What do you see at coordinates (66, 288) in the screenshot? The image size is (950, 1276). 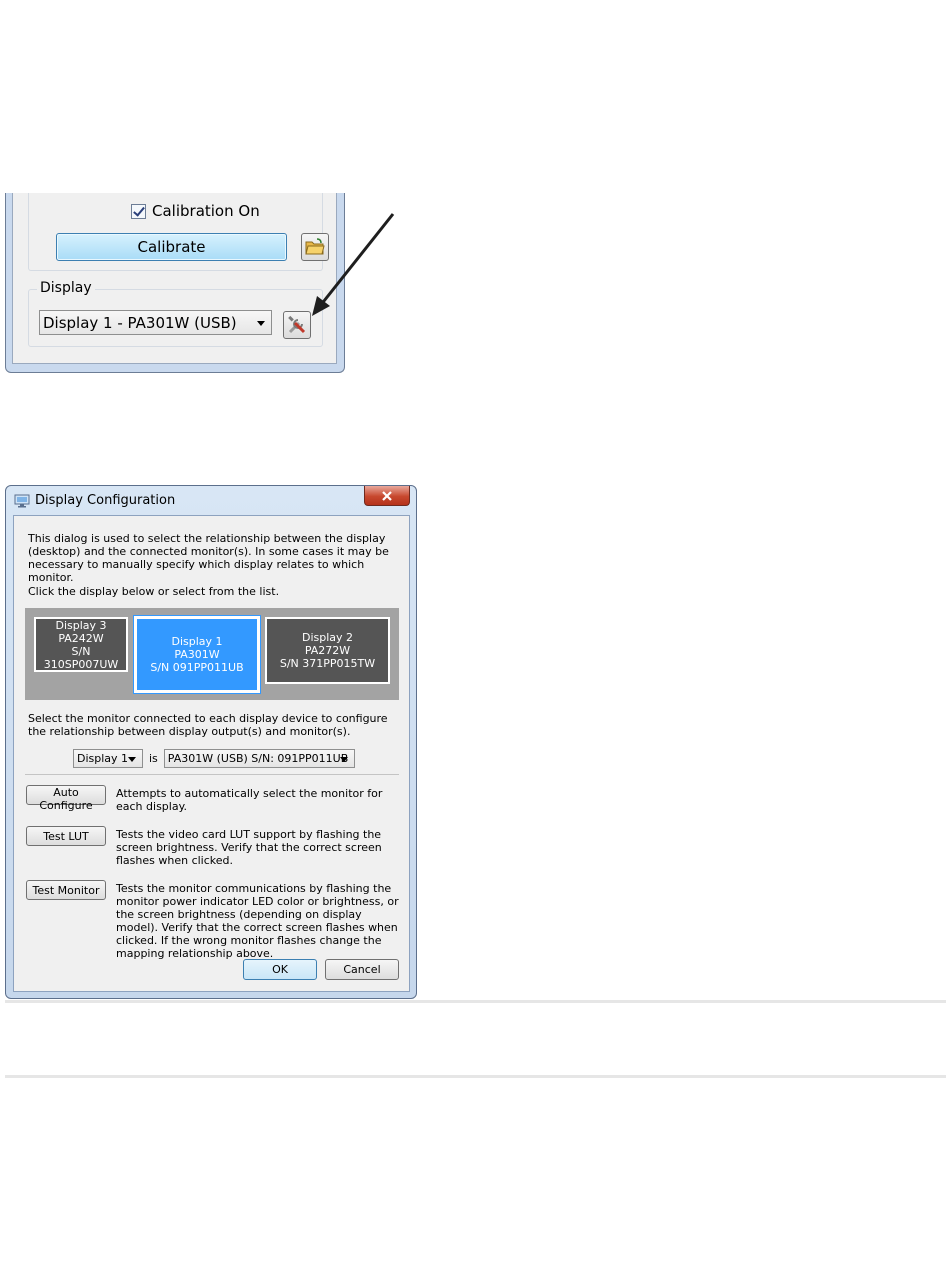 I see `display-group-label: Display` at bounding box center [66, 288].